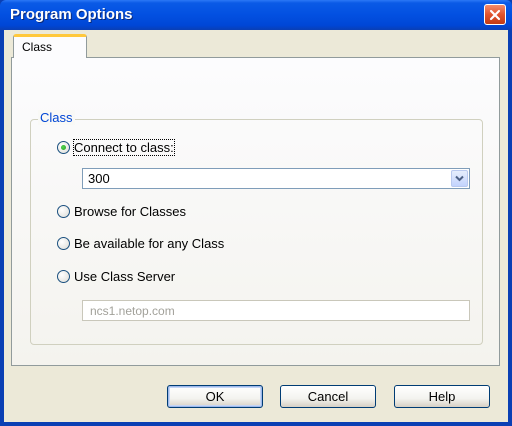  I want to click on class-select-value: 300, so click(99, 178).